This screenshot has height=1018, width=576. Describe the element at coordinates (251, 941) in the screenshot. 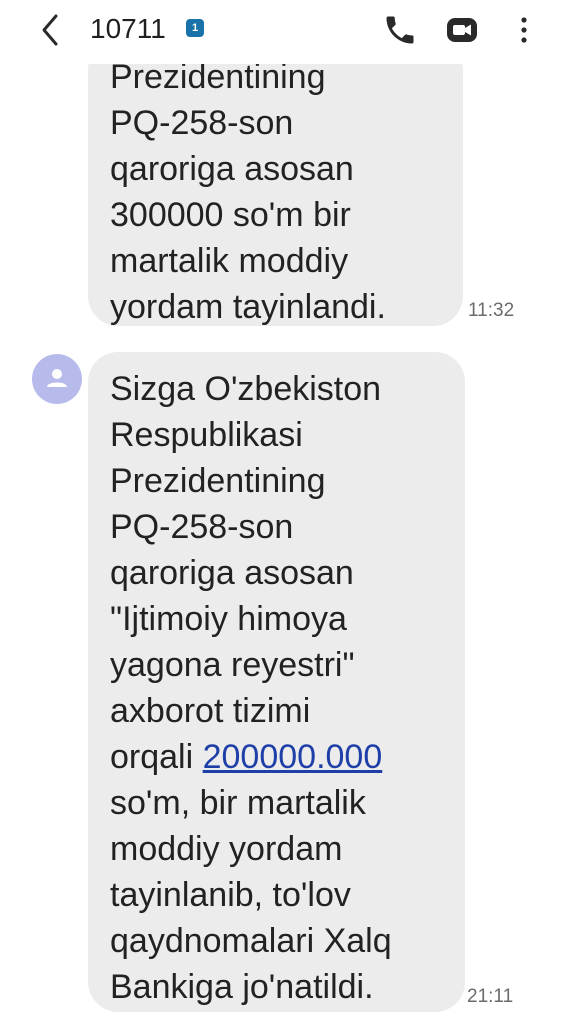

I see `message-line: qaydnomalari Xalq` at that location.